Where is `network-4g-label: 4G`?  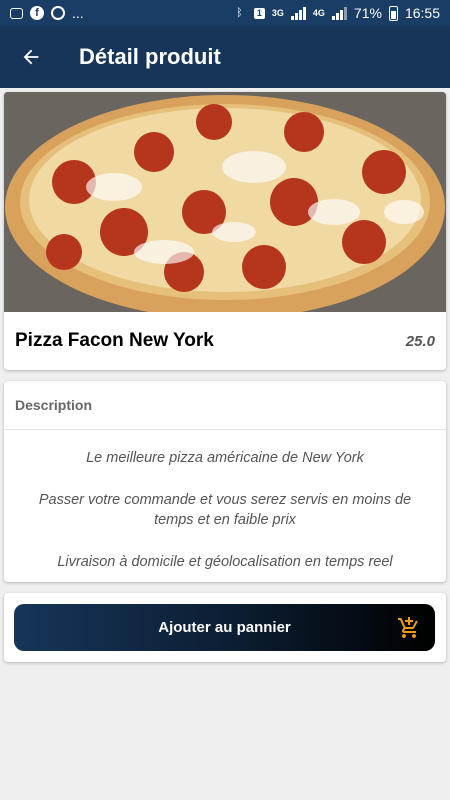 network-4g-label: 4G is located at coordinates (318, 12).